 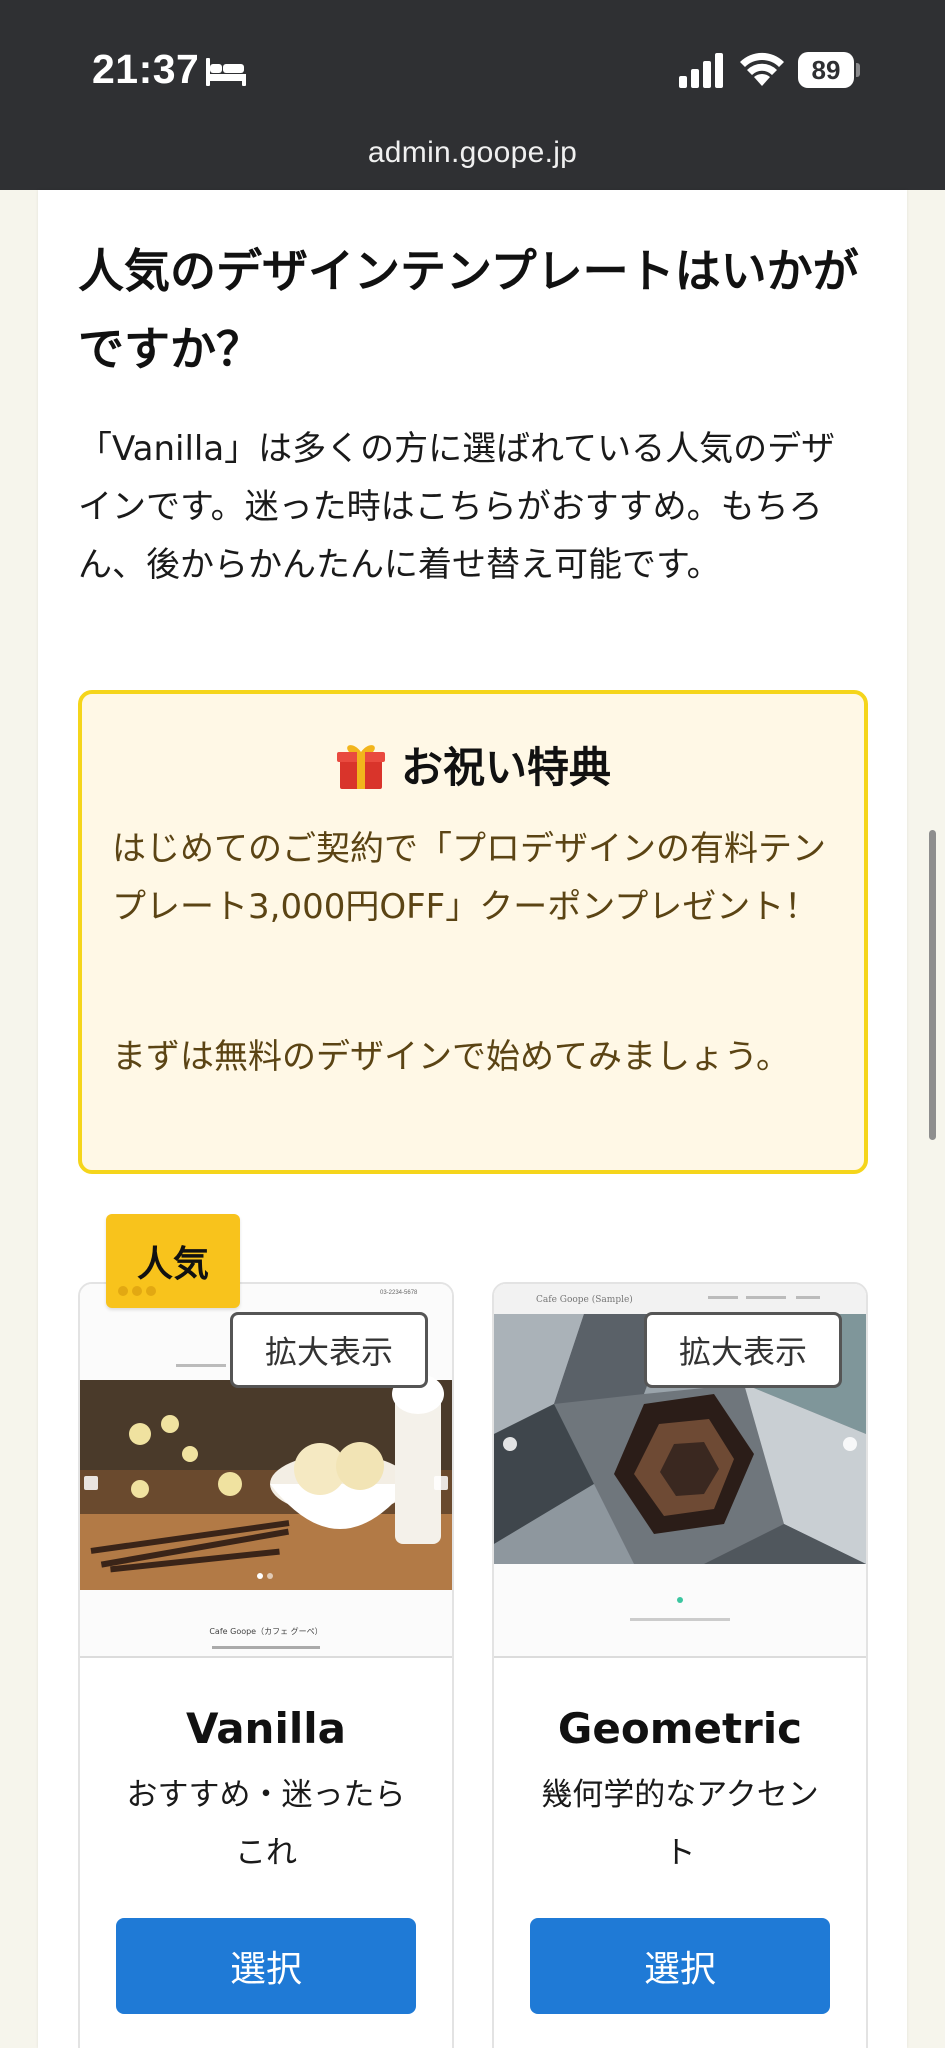 I want to click on promo-title: お祝い特典, so click(x=473, y=764).